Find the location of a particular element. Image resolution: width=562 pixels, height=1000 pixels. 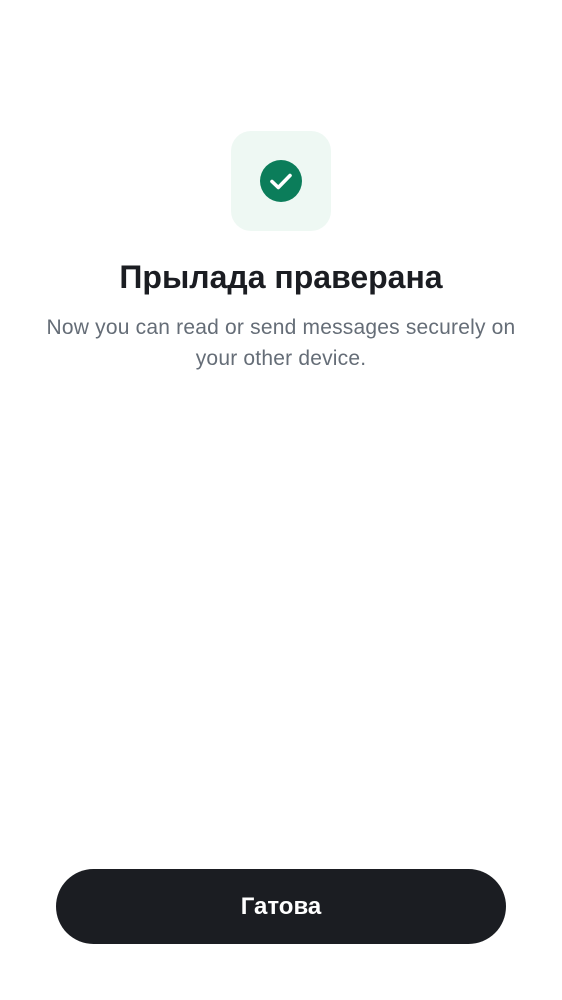

page-title: Прылада праверана is located at coordinates (281, 277).